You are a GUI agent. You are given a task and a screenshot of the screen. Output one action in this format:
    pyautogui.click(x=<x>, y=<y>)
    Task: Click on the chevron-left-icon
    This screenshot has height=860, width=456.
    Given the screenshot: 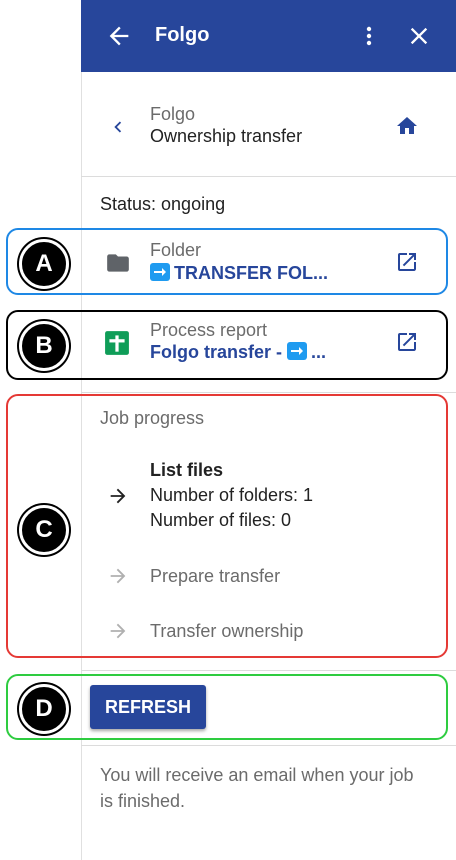 What is the action you would take?
    pyautogui.click(x=118, y=127)
    